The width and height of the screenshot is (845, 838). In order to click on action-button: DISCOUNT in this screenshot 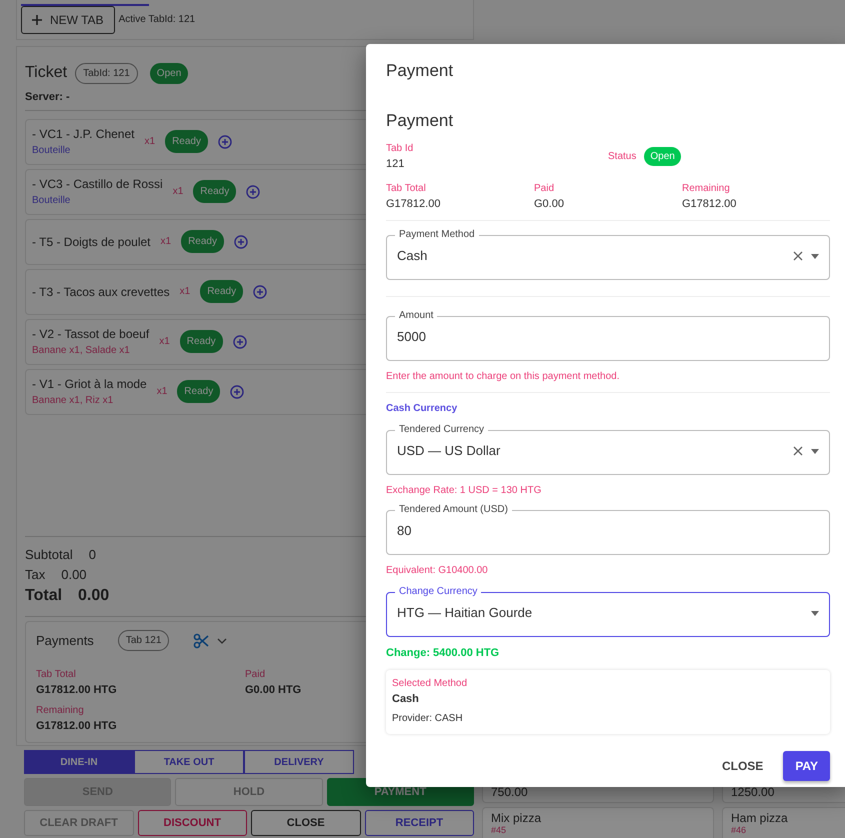, I will do `click(192, 823)`.